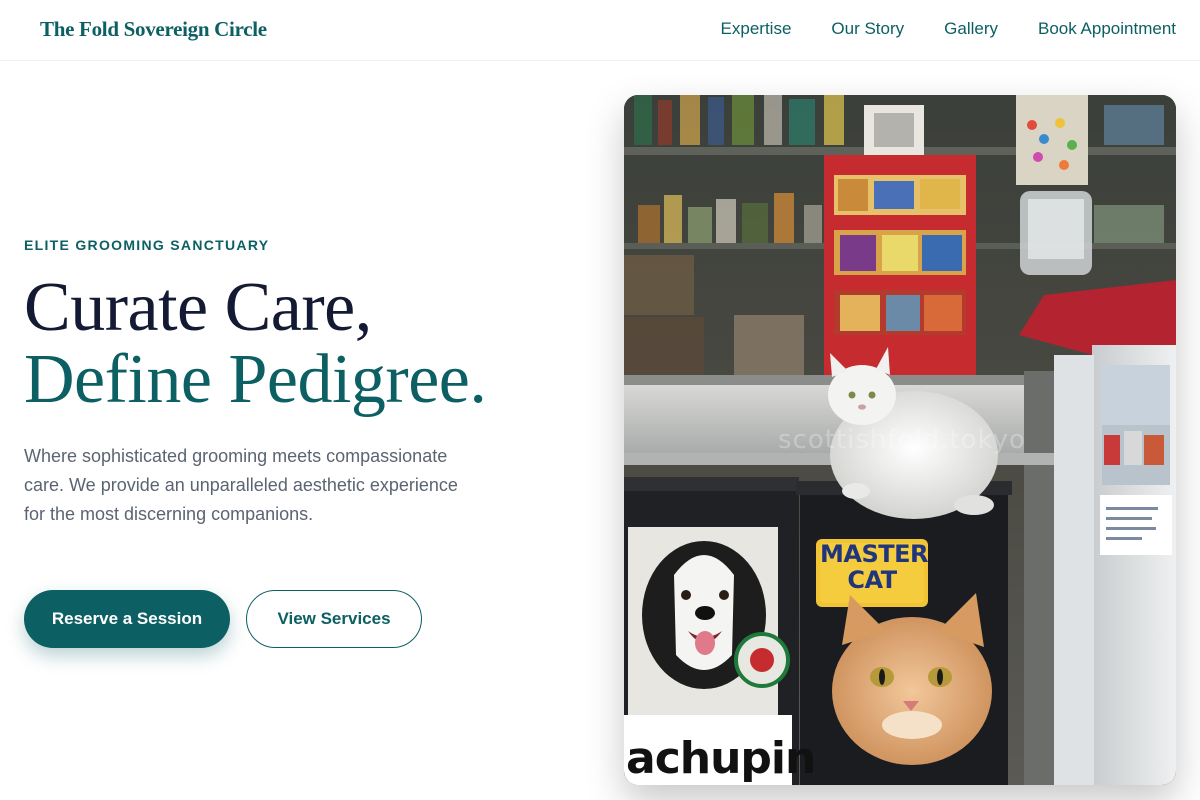  What do you see at coordinates (971, 29) in the screenshot?
I see `nav-gallery: Gallery` at bounding box center [971, 29].